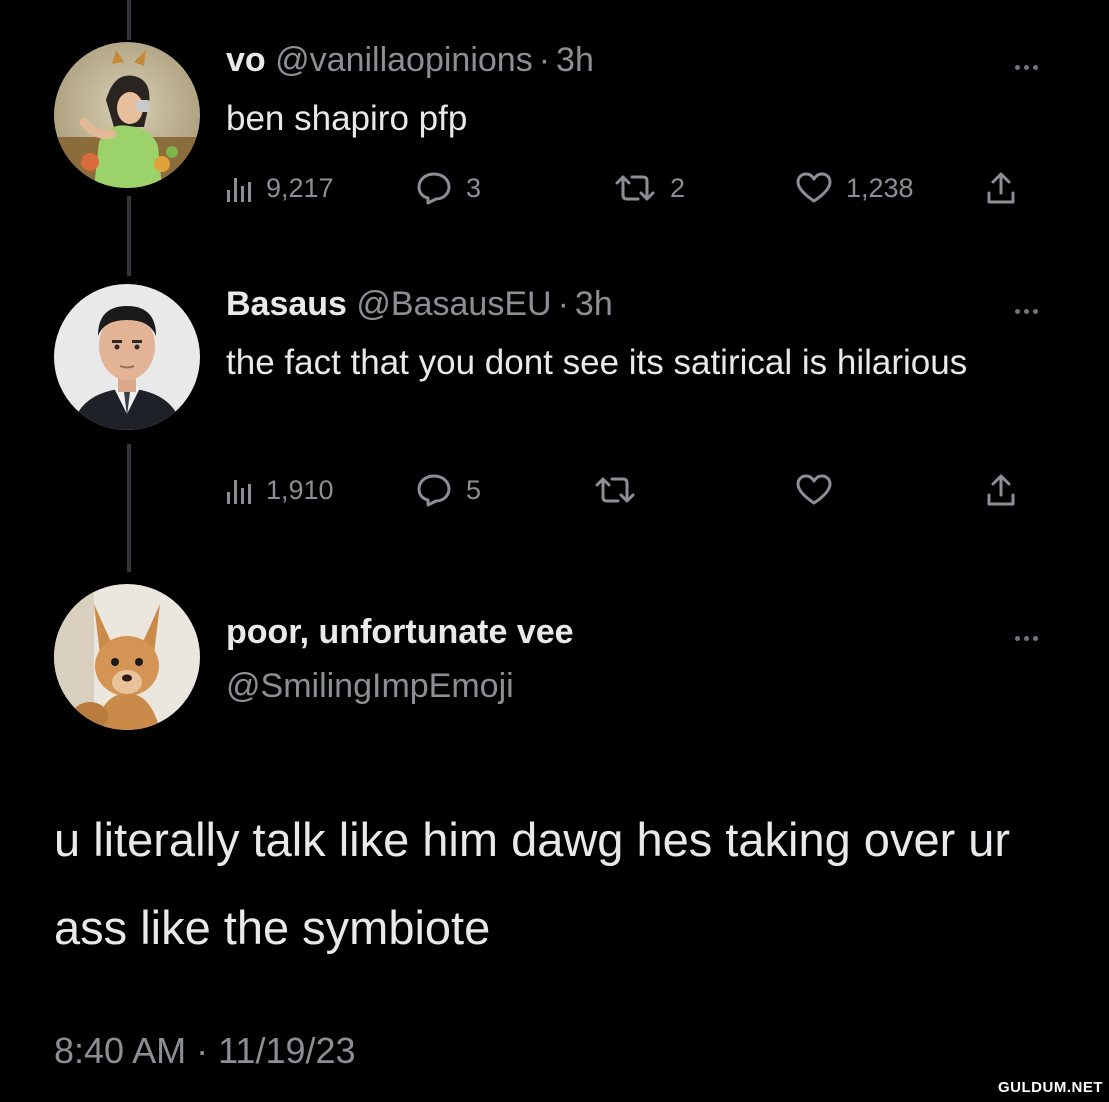 This screenshot has height=1102, width=1109. I want to click on user-handle: @BasausEU, so click(453, 304).